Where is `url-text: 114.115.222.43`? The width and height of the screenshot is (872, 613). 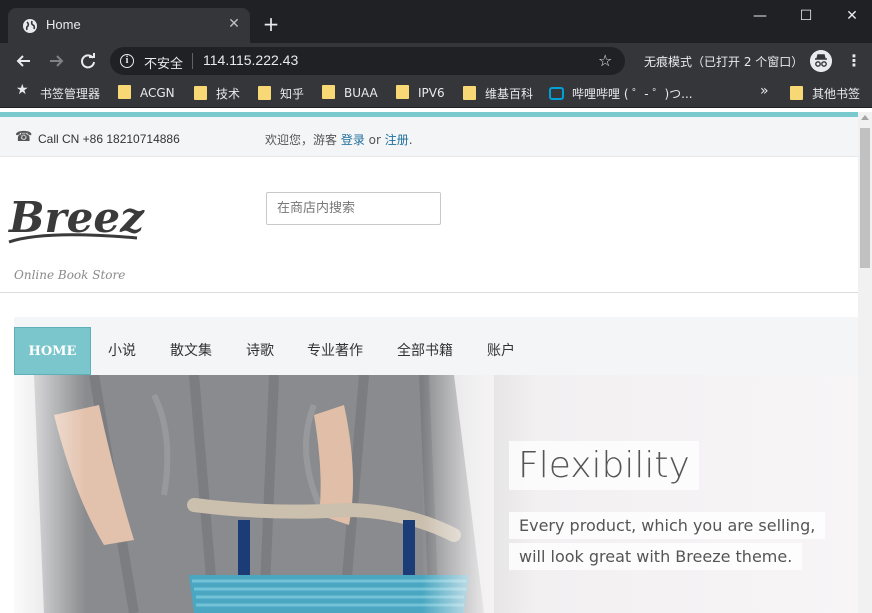
url-text: 114.115.222.43 is located at coordinates (250, 60).